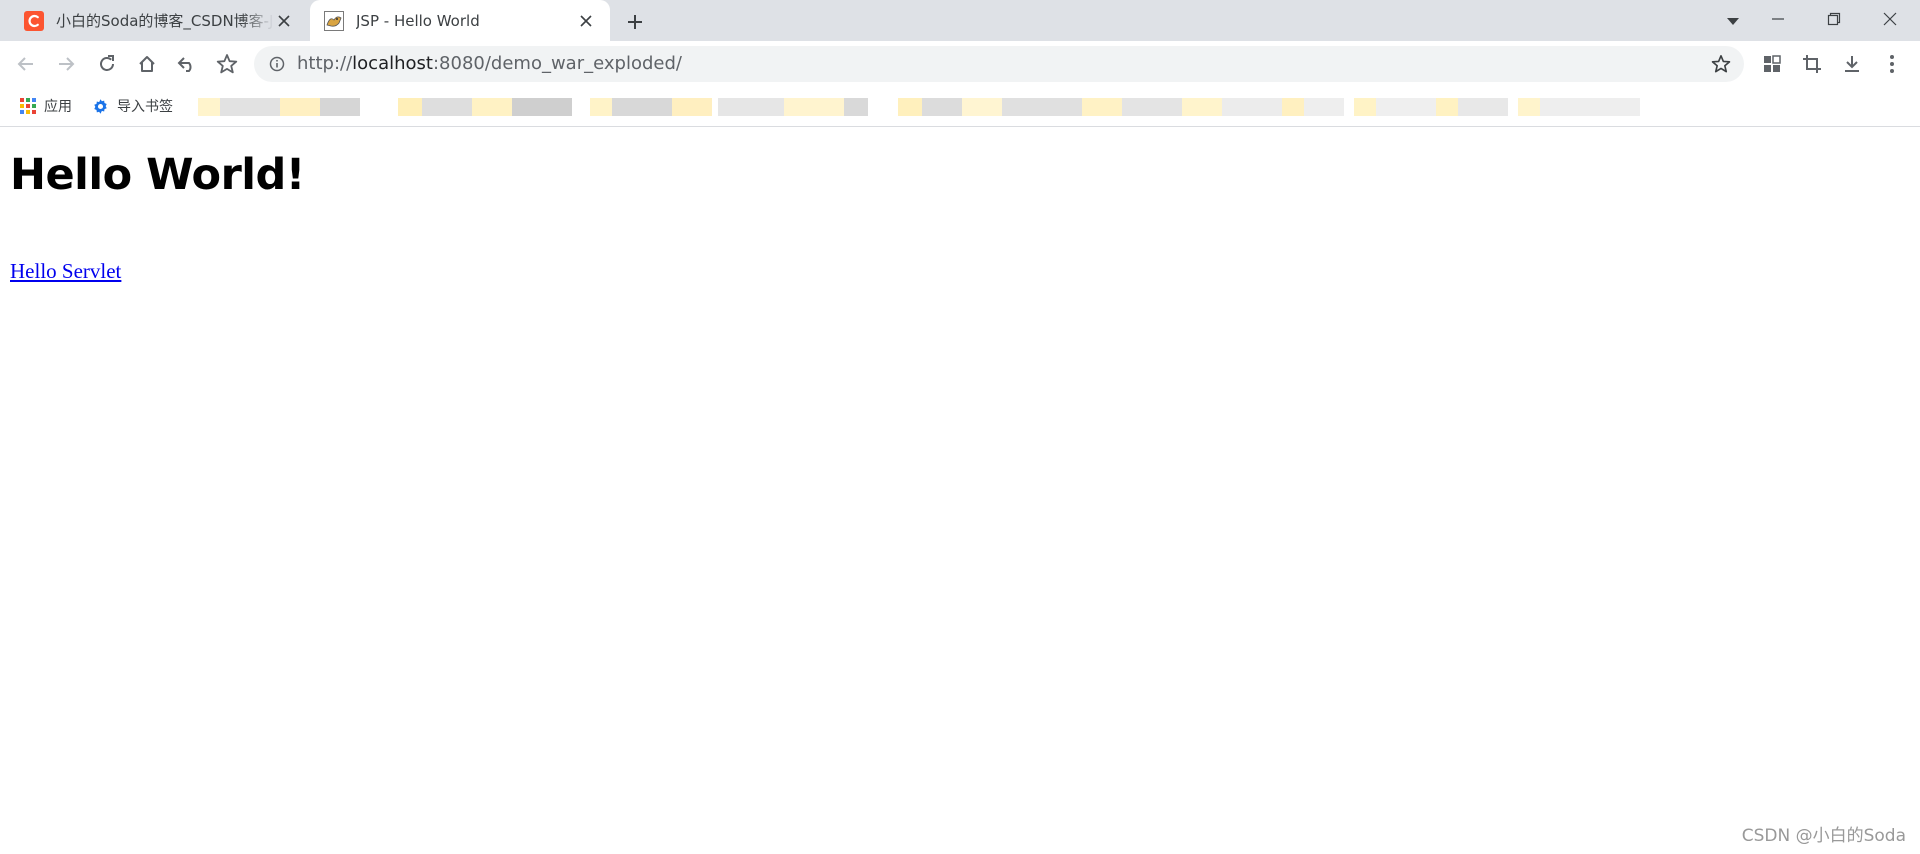  What do you see at coordinates (418, 20) in the screenshot?
I see `tab-title: JSP - Hello World` at bounding box center [418, 20].